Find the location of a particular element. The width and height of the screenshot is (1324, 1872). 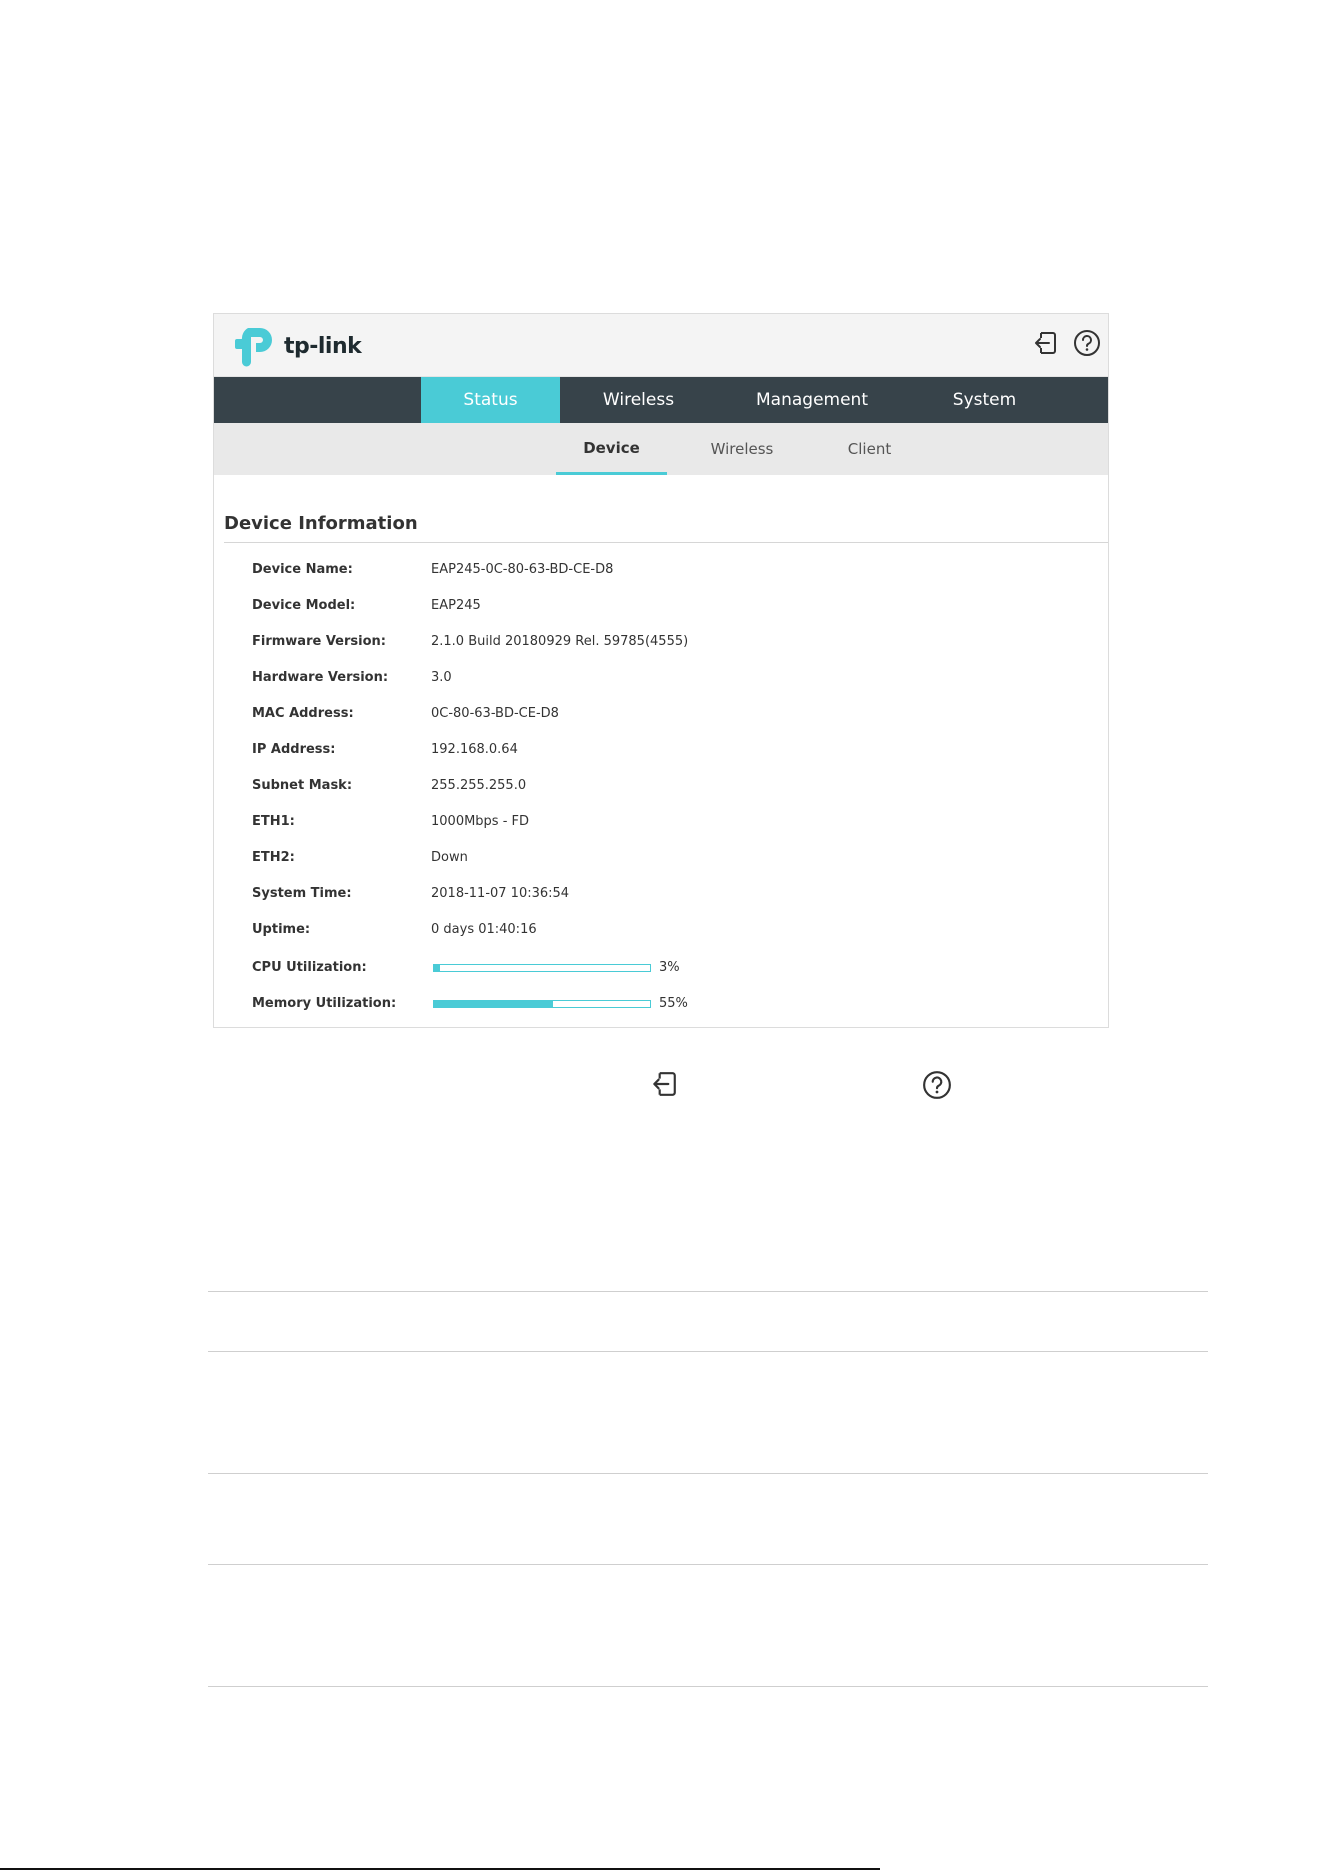

help-icon-reference is located at coordinates (937, 1085).